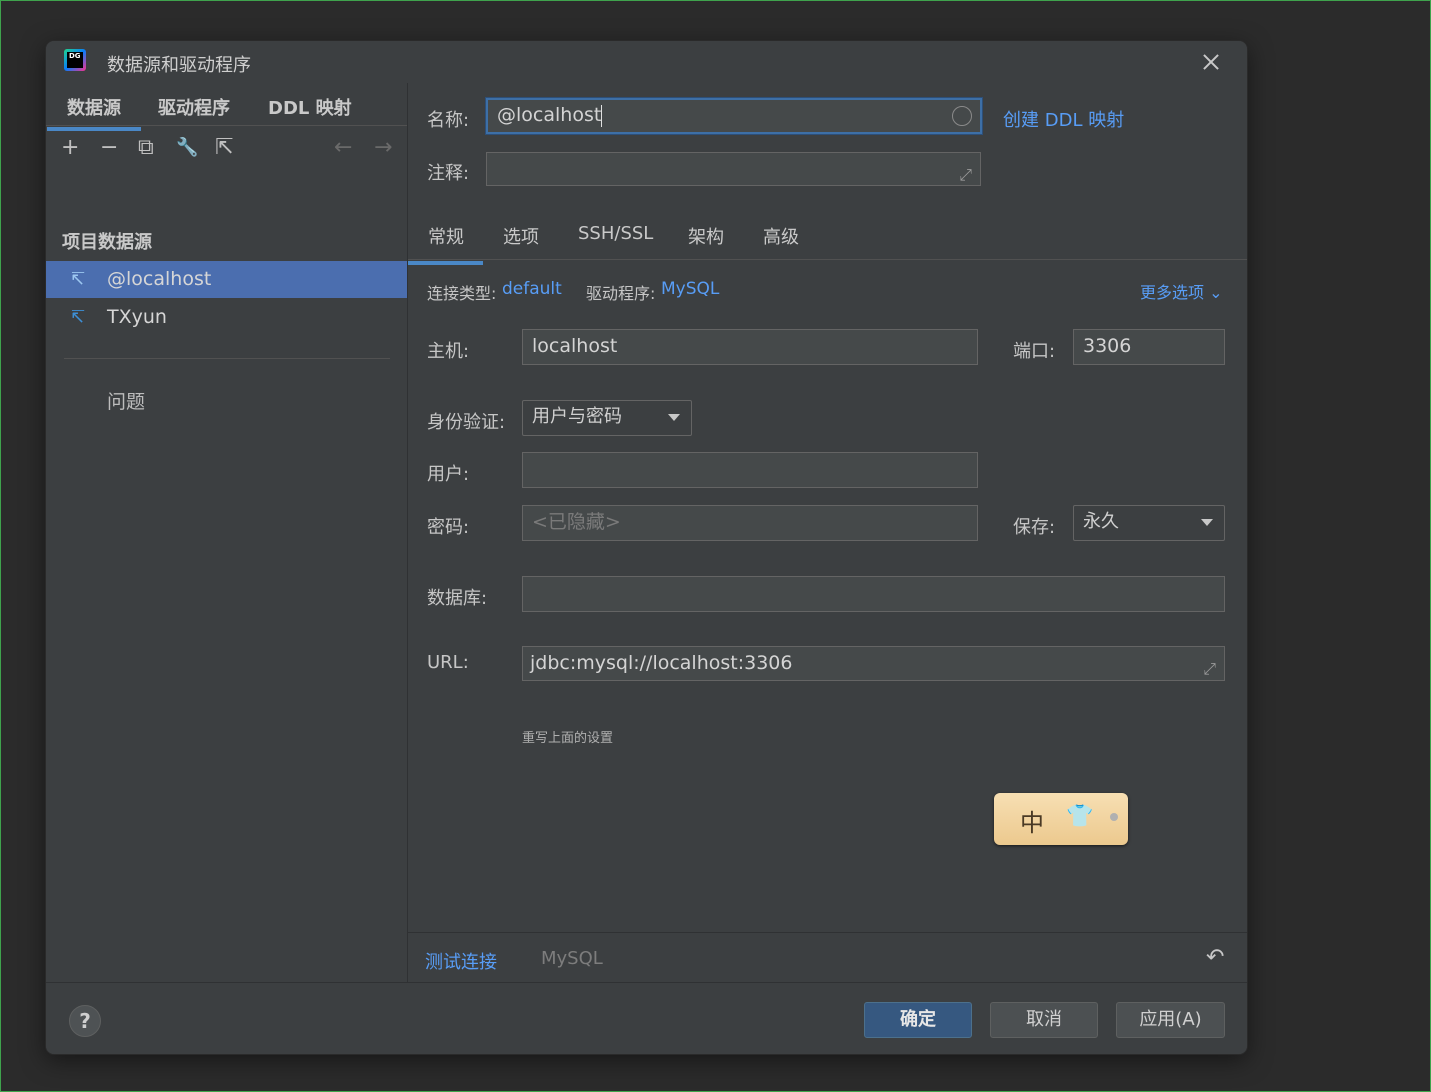 The width and height of the screenshot is (1431, 1092). What do you see at coordinates (445, 244) in the screenshot?
I see `tab-general: 常规` at bounding box center [445, 244].